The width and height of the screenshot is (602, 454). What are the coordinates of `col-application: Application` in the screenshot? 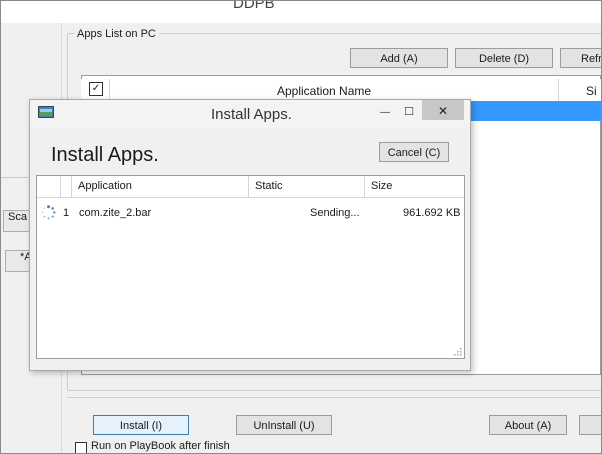 It's located at (105, 186).